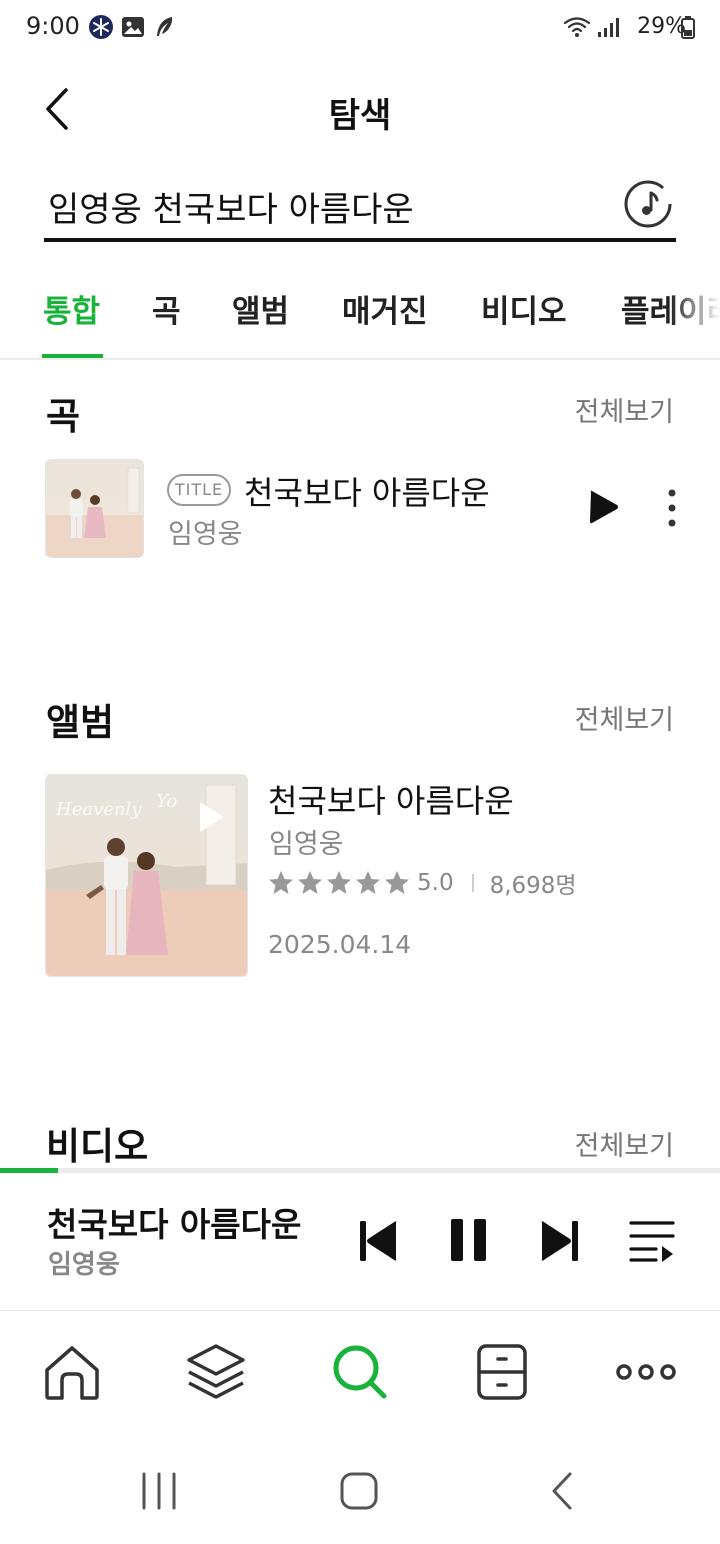  Describe the element at coordinates (97, 1146) in the screenshot. I see `videos-section-title: 비디오` at that location.